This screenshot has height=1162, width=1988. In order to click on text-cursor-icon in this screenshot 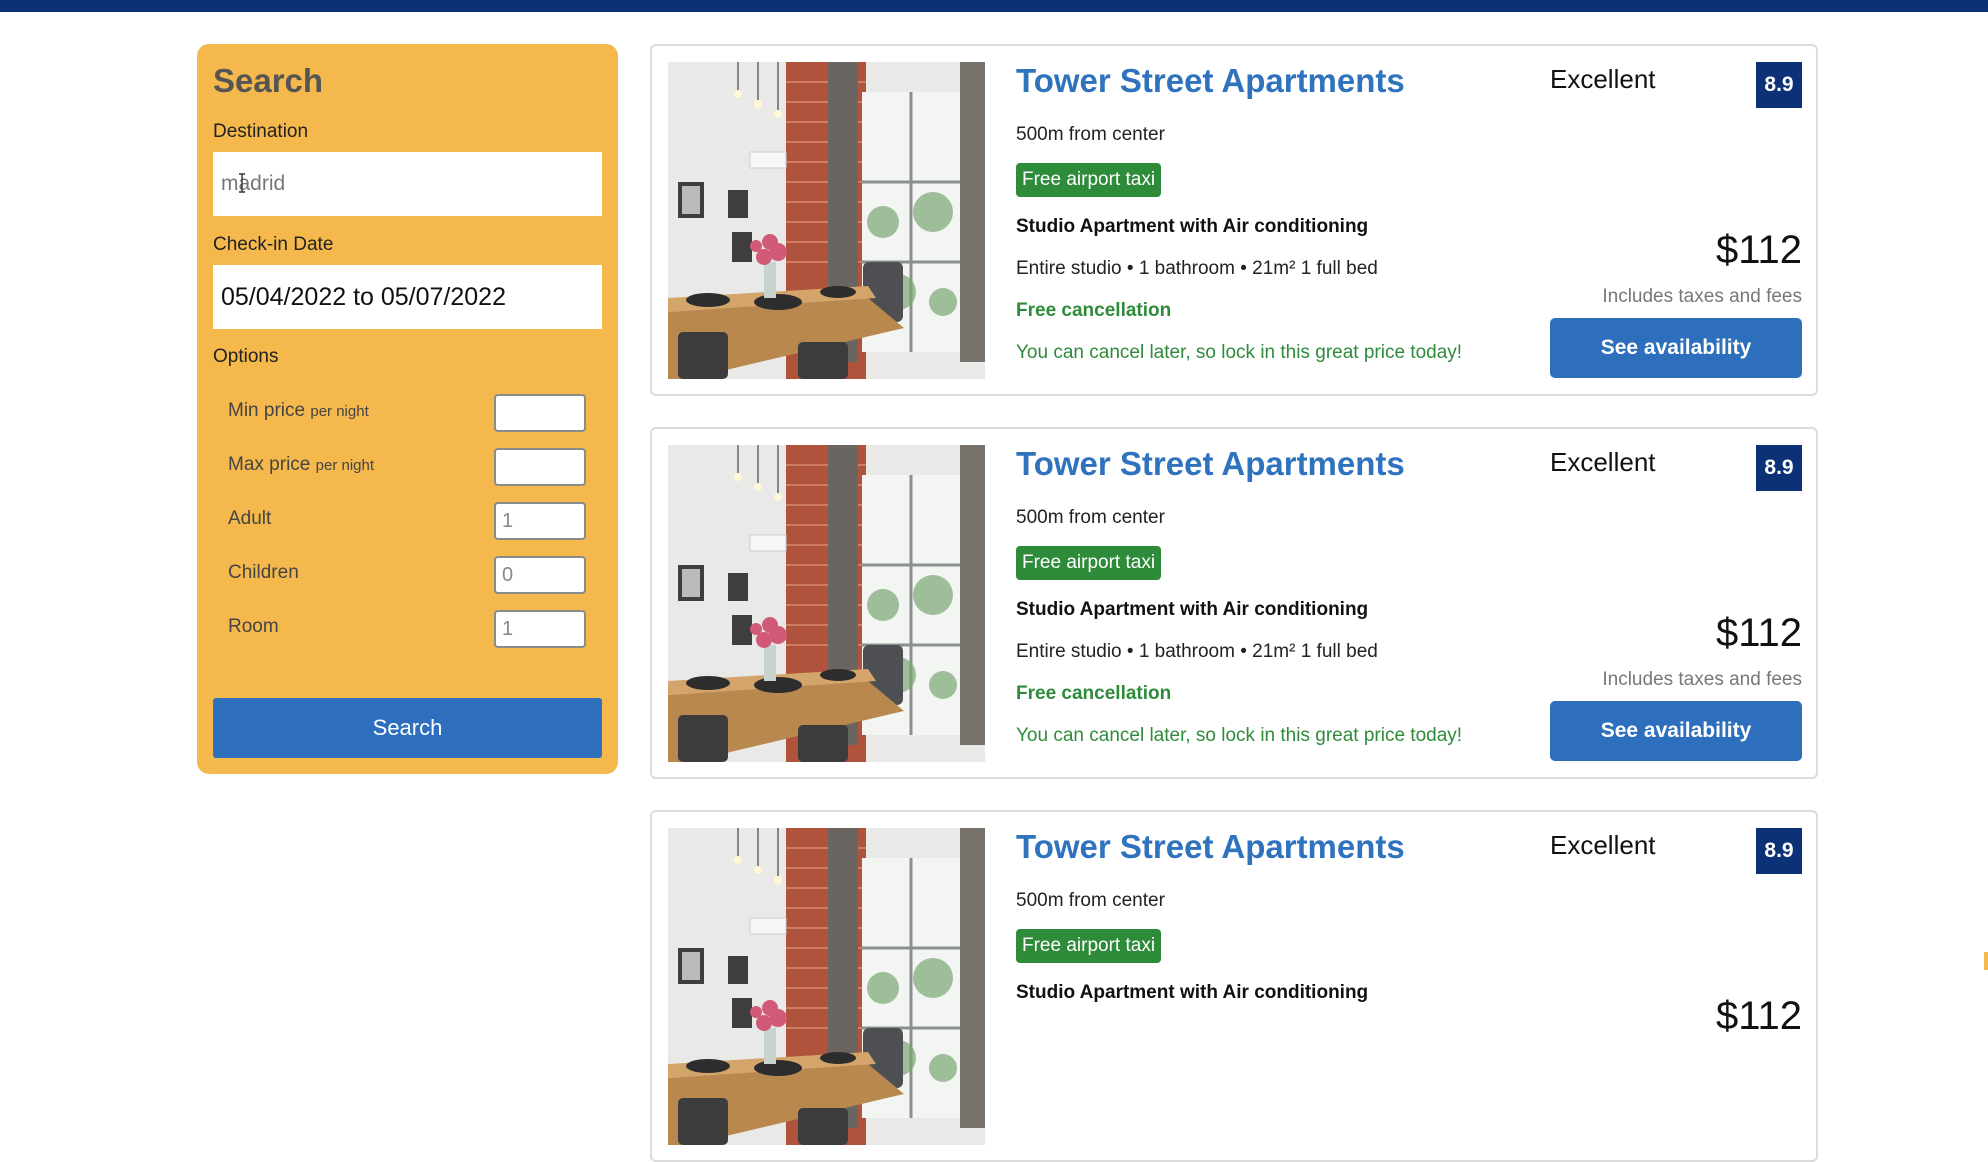, I will do `click(242, 183)`.